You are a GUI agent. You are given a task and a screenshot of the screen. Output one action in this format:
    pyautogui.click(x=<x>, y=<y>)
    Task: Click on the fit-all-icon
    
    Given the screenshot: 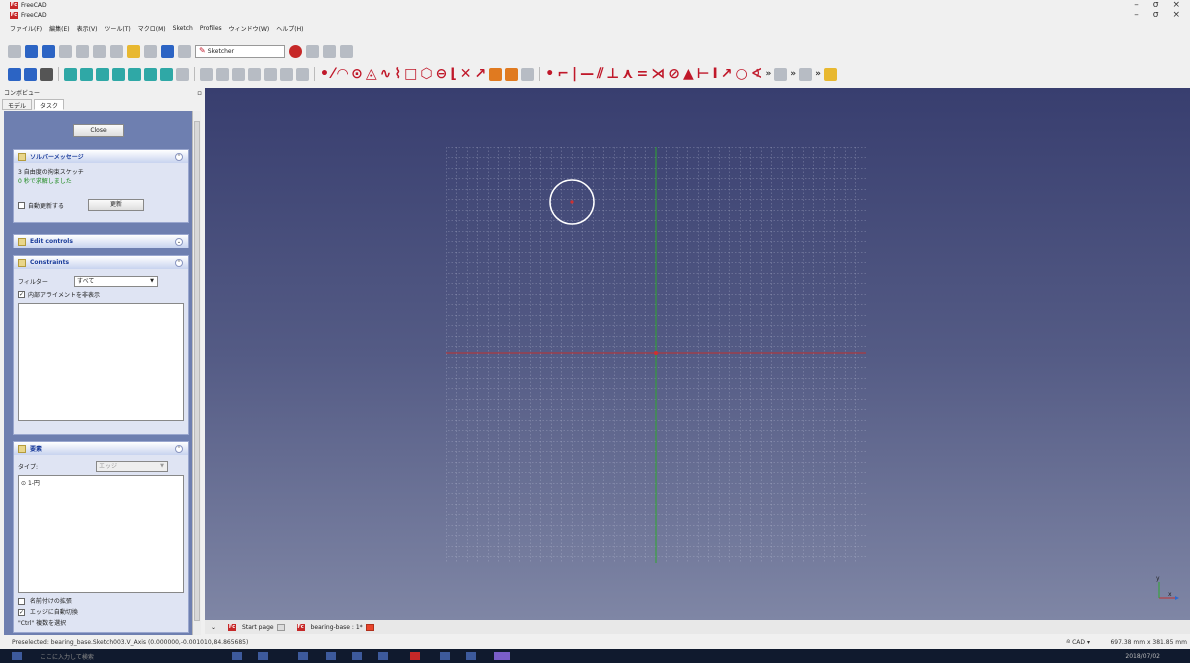 What is the action you would take?
    pyautogui.click(x=14, y=74)
    